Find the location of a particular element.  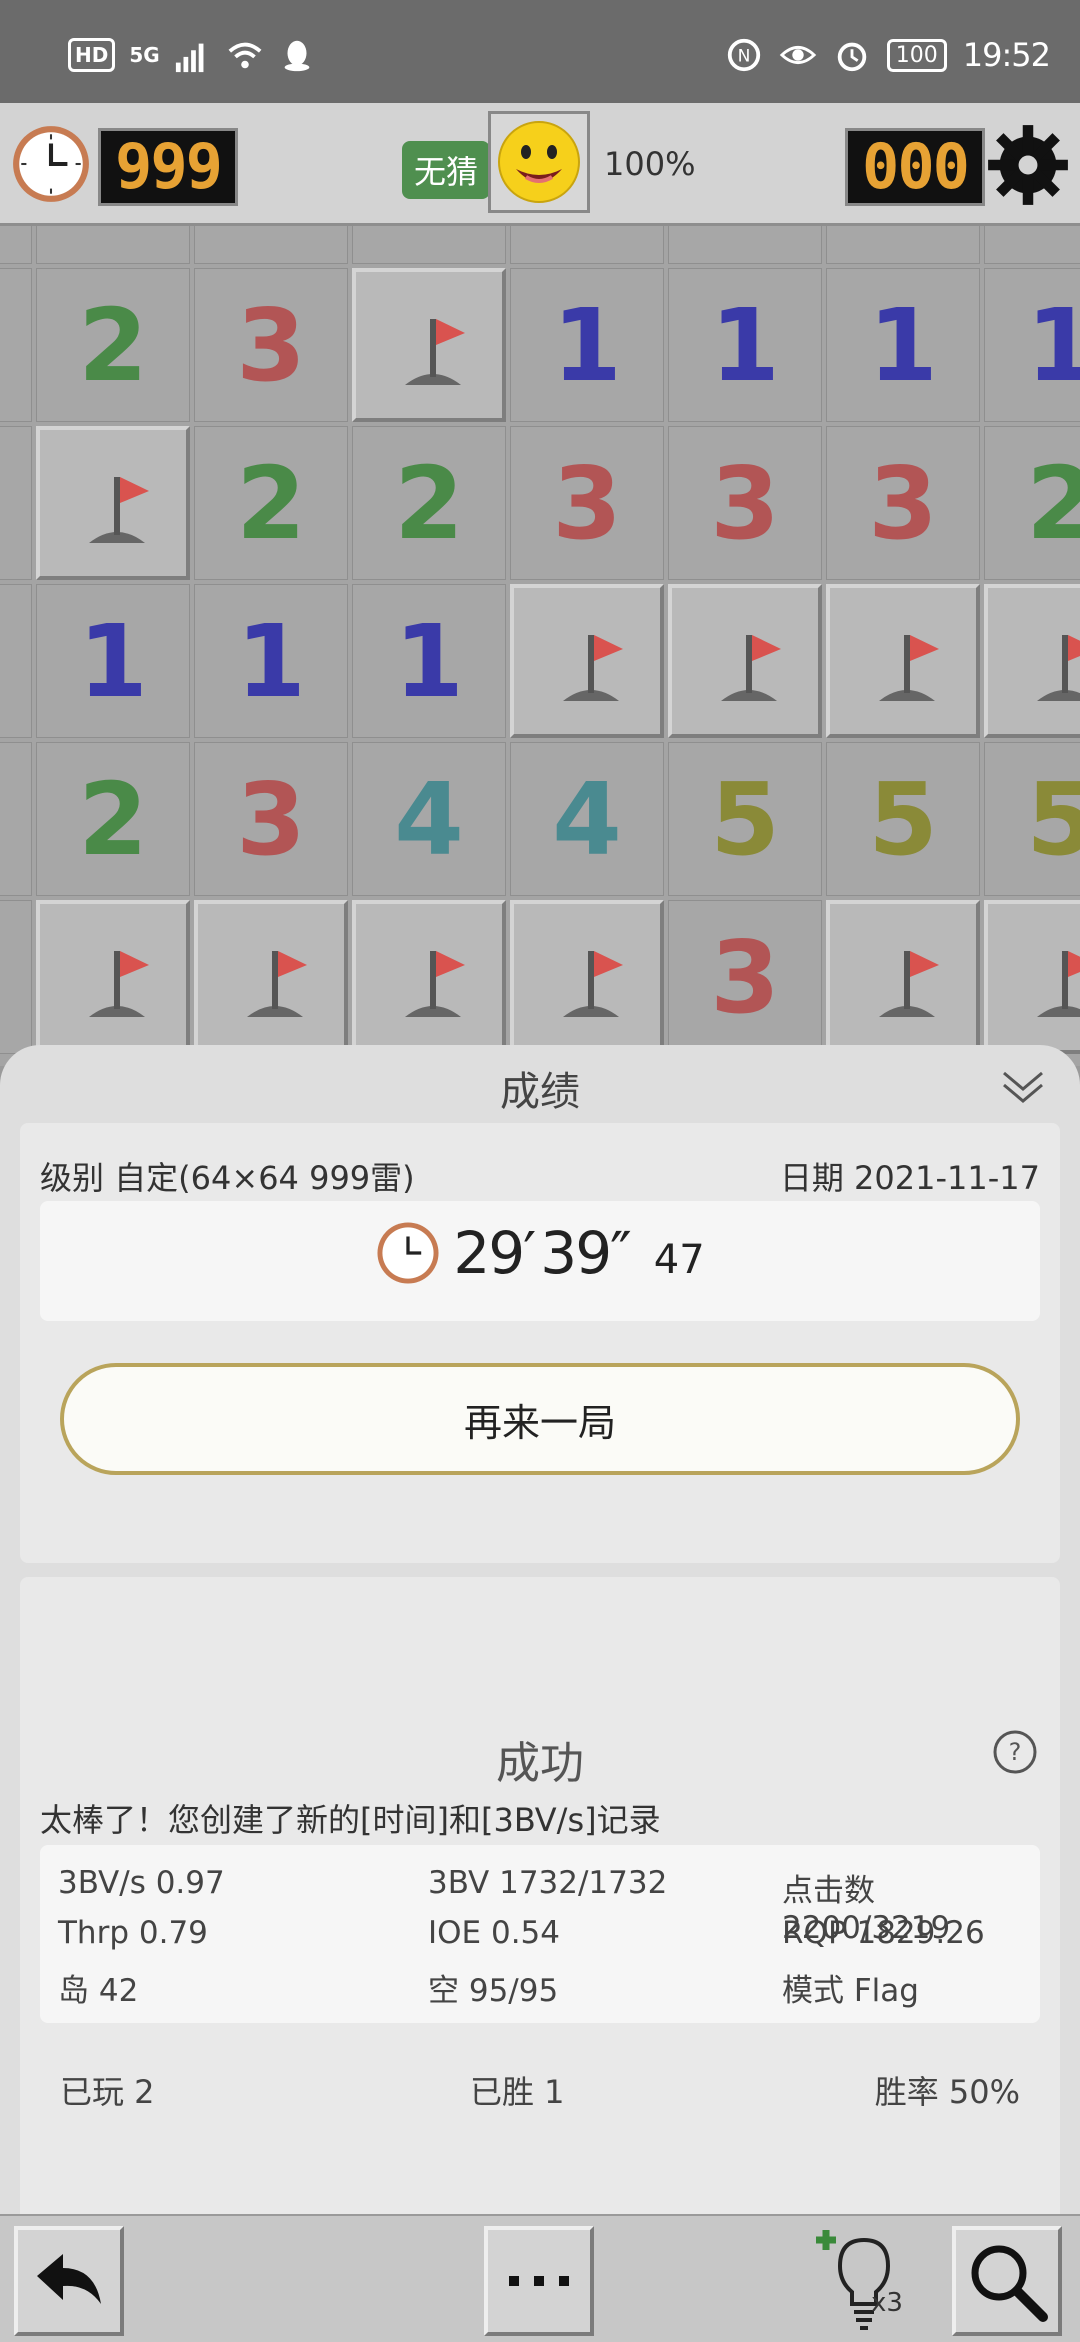

back-button is located at coordinates (69, 2281).